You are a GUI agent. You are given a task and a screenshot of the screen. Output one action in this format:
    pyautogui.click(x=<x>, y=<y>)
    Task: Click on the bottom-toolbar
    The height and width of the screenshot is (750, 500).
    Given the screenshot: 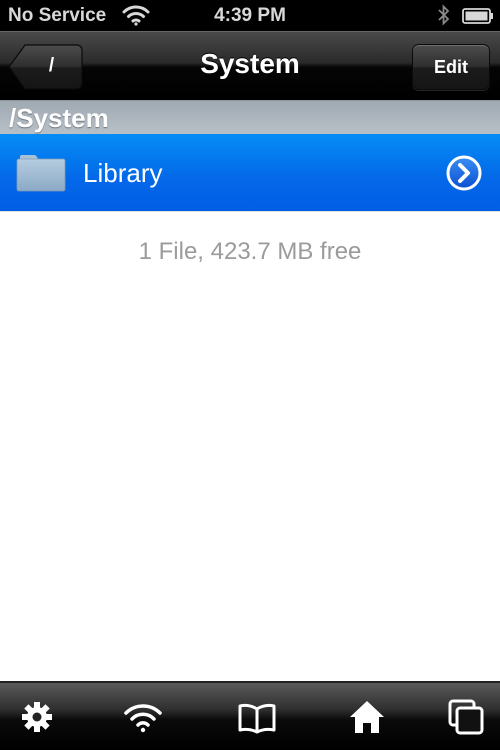 What is the action you would take?
    pyautogui.click(x=250, y=715)
    